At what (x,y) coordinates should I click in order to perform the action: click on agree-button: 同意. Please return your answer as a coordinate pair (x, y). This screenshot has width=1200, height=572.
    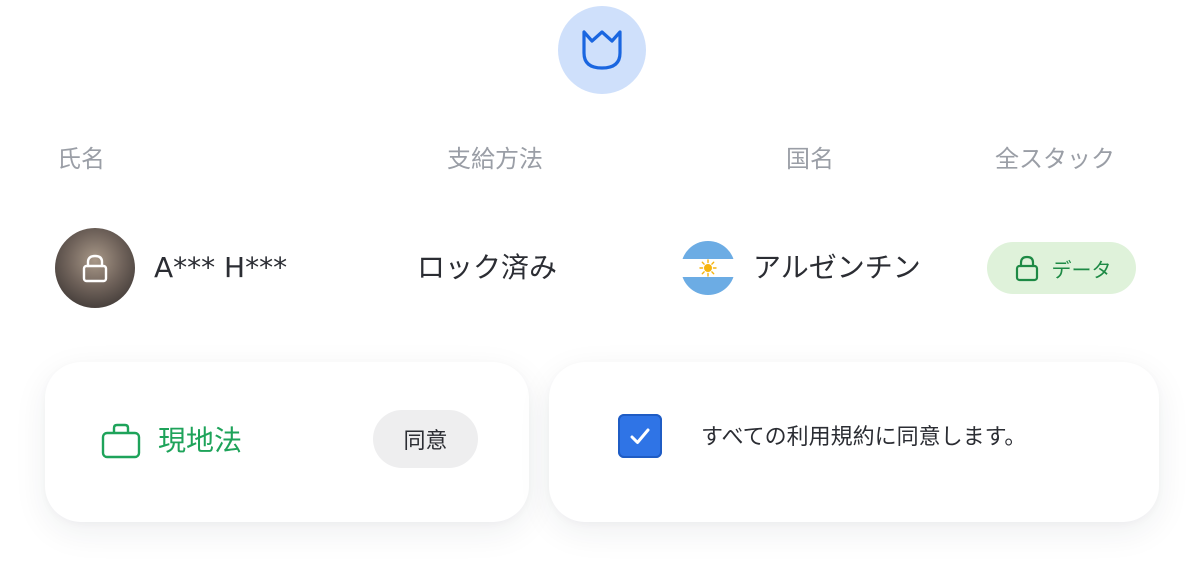
    Looking at the image, I should click on (425, 439).